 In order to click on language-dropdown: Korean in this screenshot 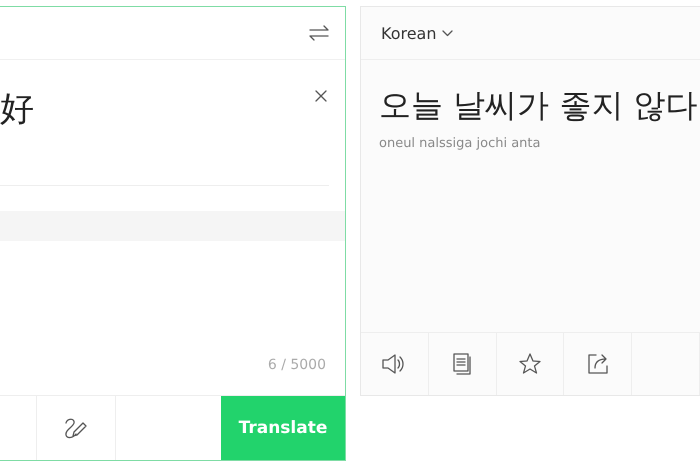, I will do `click(416, 33)`.